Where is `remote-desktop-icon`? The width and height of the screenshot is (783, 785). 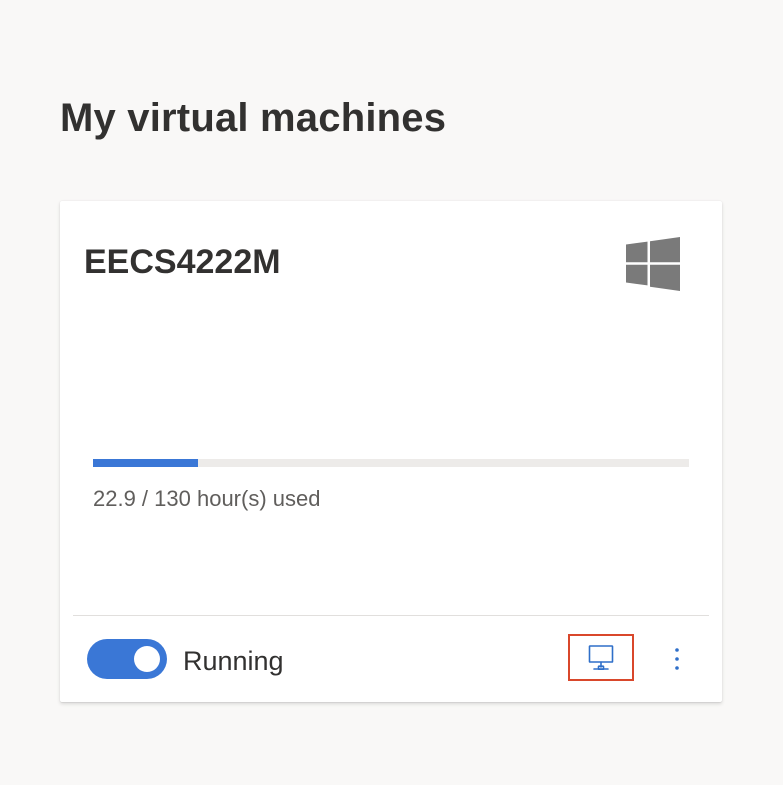
remote-desktop-icon is located at coordinates (601, 657).